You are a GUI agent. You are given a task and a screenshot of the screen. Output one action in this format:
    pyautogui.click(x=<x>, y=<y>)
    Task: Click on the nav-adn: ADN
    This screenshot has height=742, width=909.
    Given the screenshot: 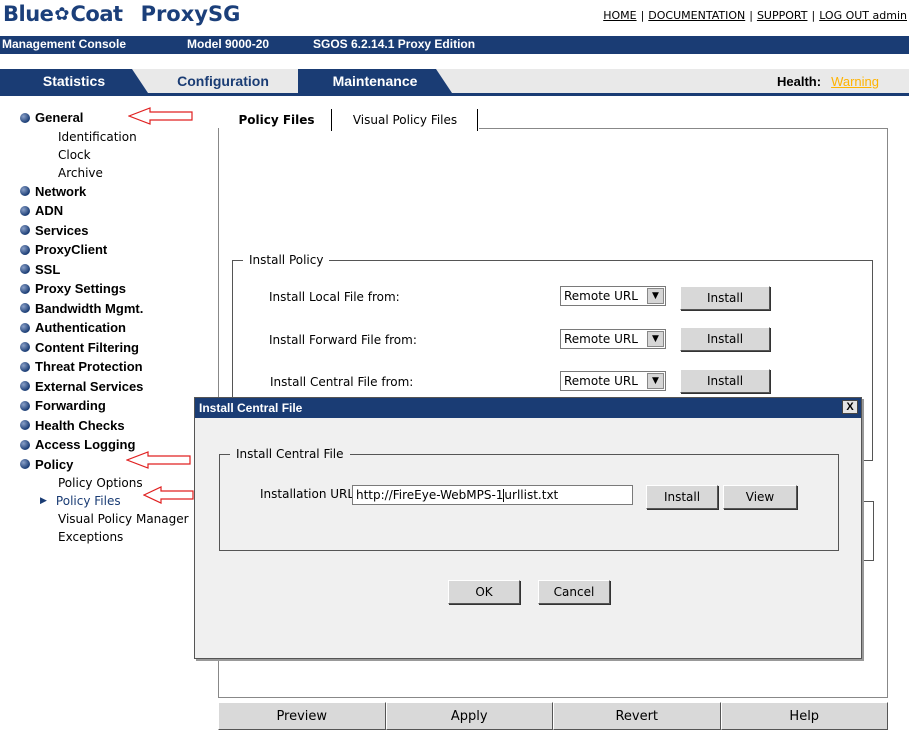 What is the action you would take?
    pyautogui.click(x=110, y=211)
    